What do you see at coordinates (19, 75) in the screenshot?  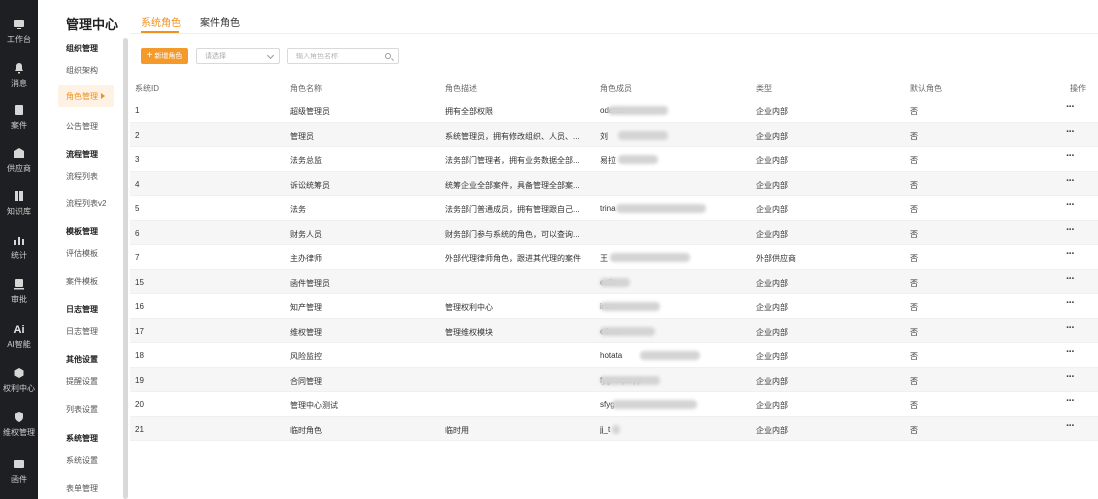 I see `rail-item-messages: 消息` at bounding box center [19, 75].